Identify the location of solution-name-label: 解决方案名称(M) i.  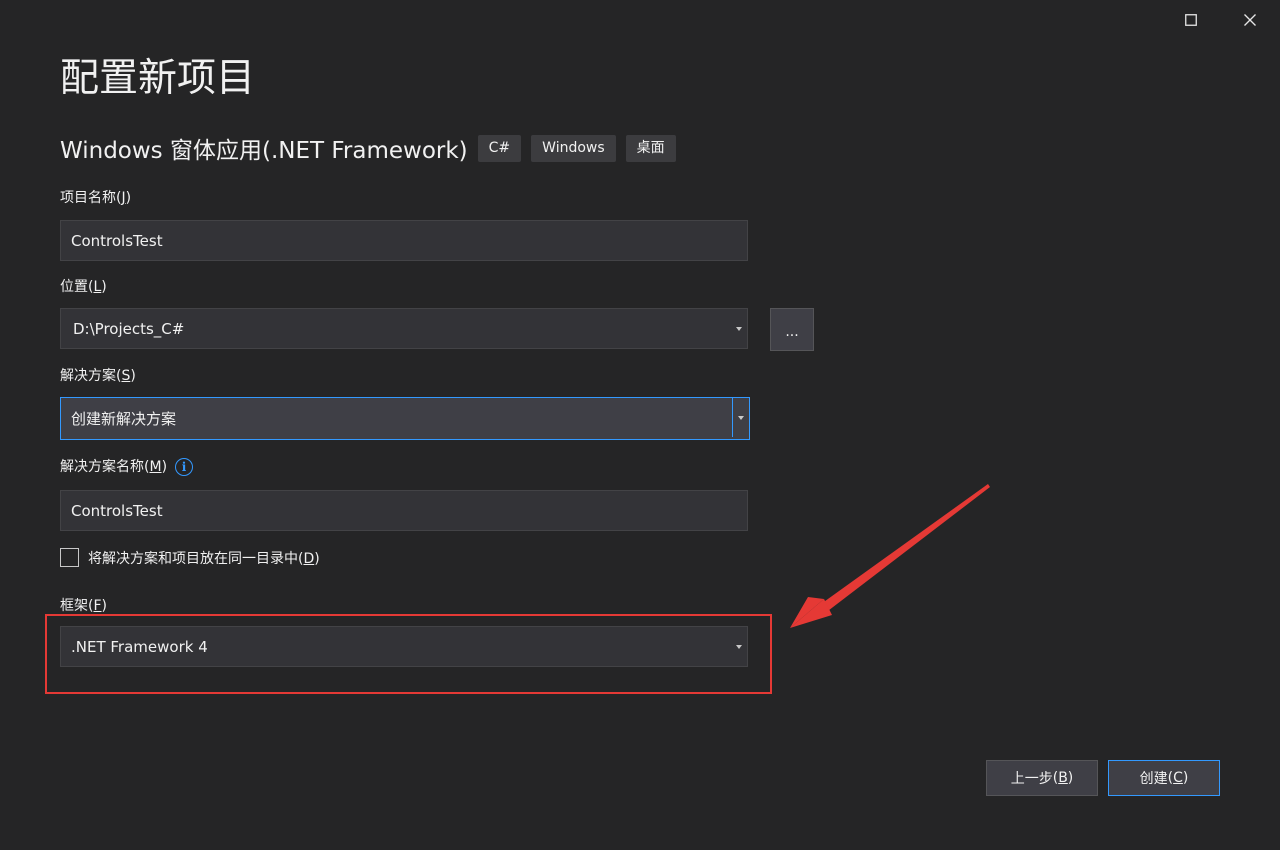
(127, 467).